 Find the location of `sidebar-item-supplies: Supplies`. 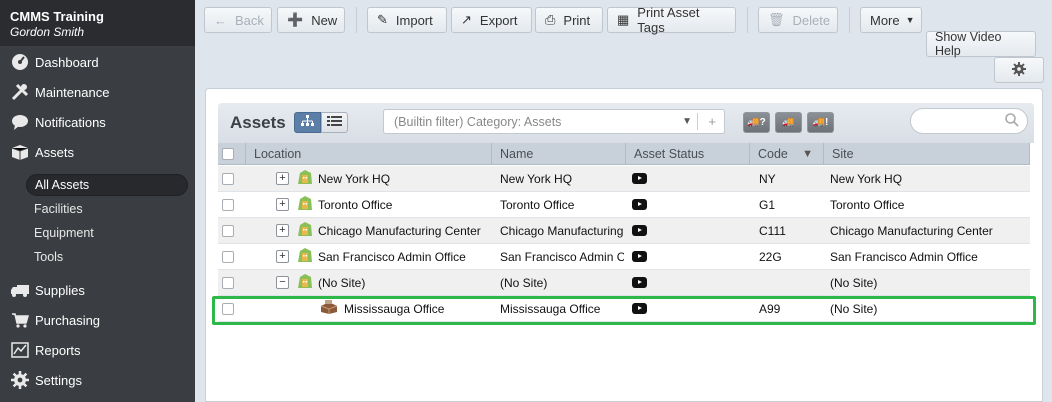

sidebar-item-supplies: Supplies is located at coordinates (97, 290).